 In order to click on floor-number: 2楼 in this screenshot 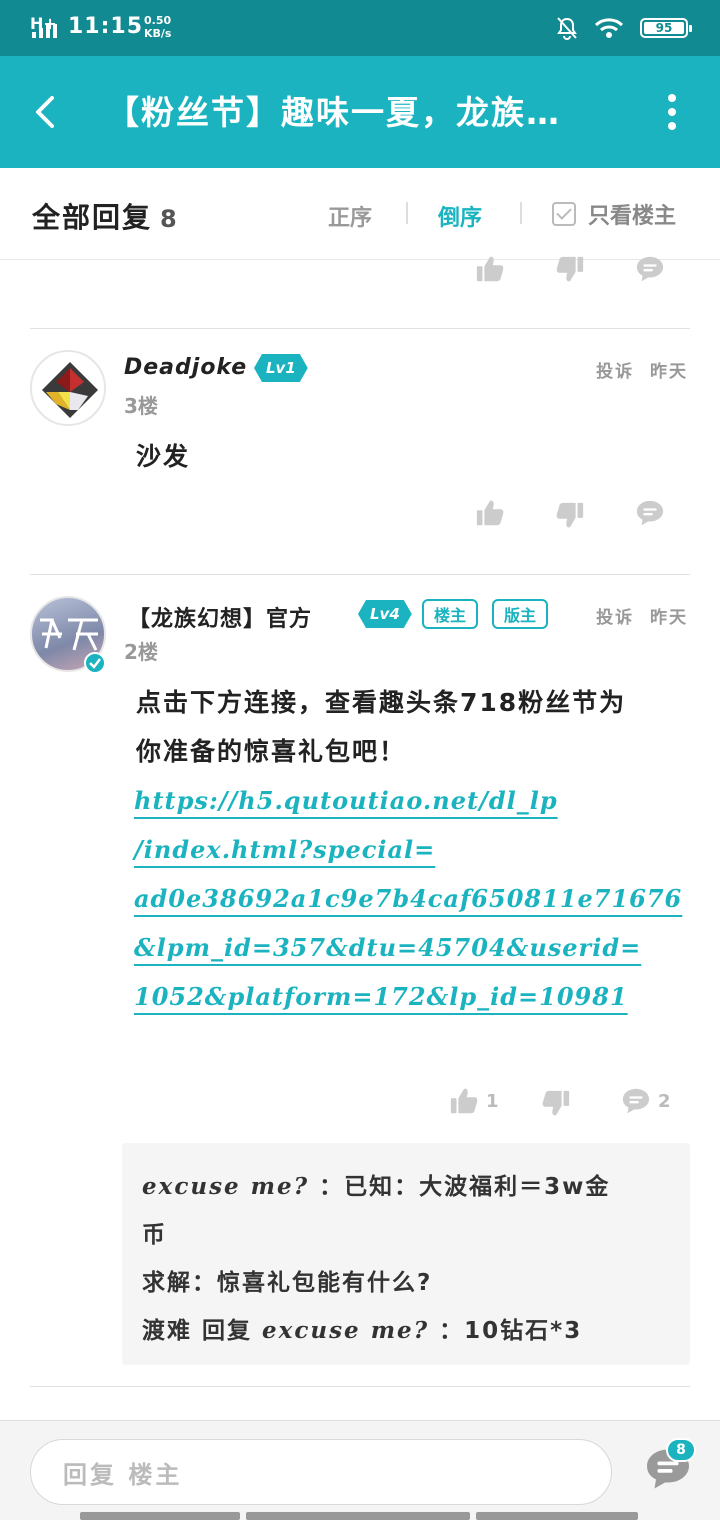, I will do `click(141, 652)`.